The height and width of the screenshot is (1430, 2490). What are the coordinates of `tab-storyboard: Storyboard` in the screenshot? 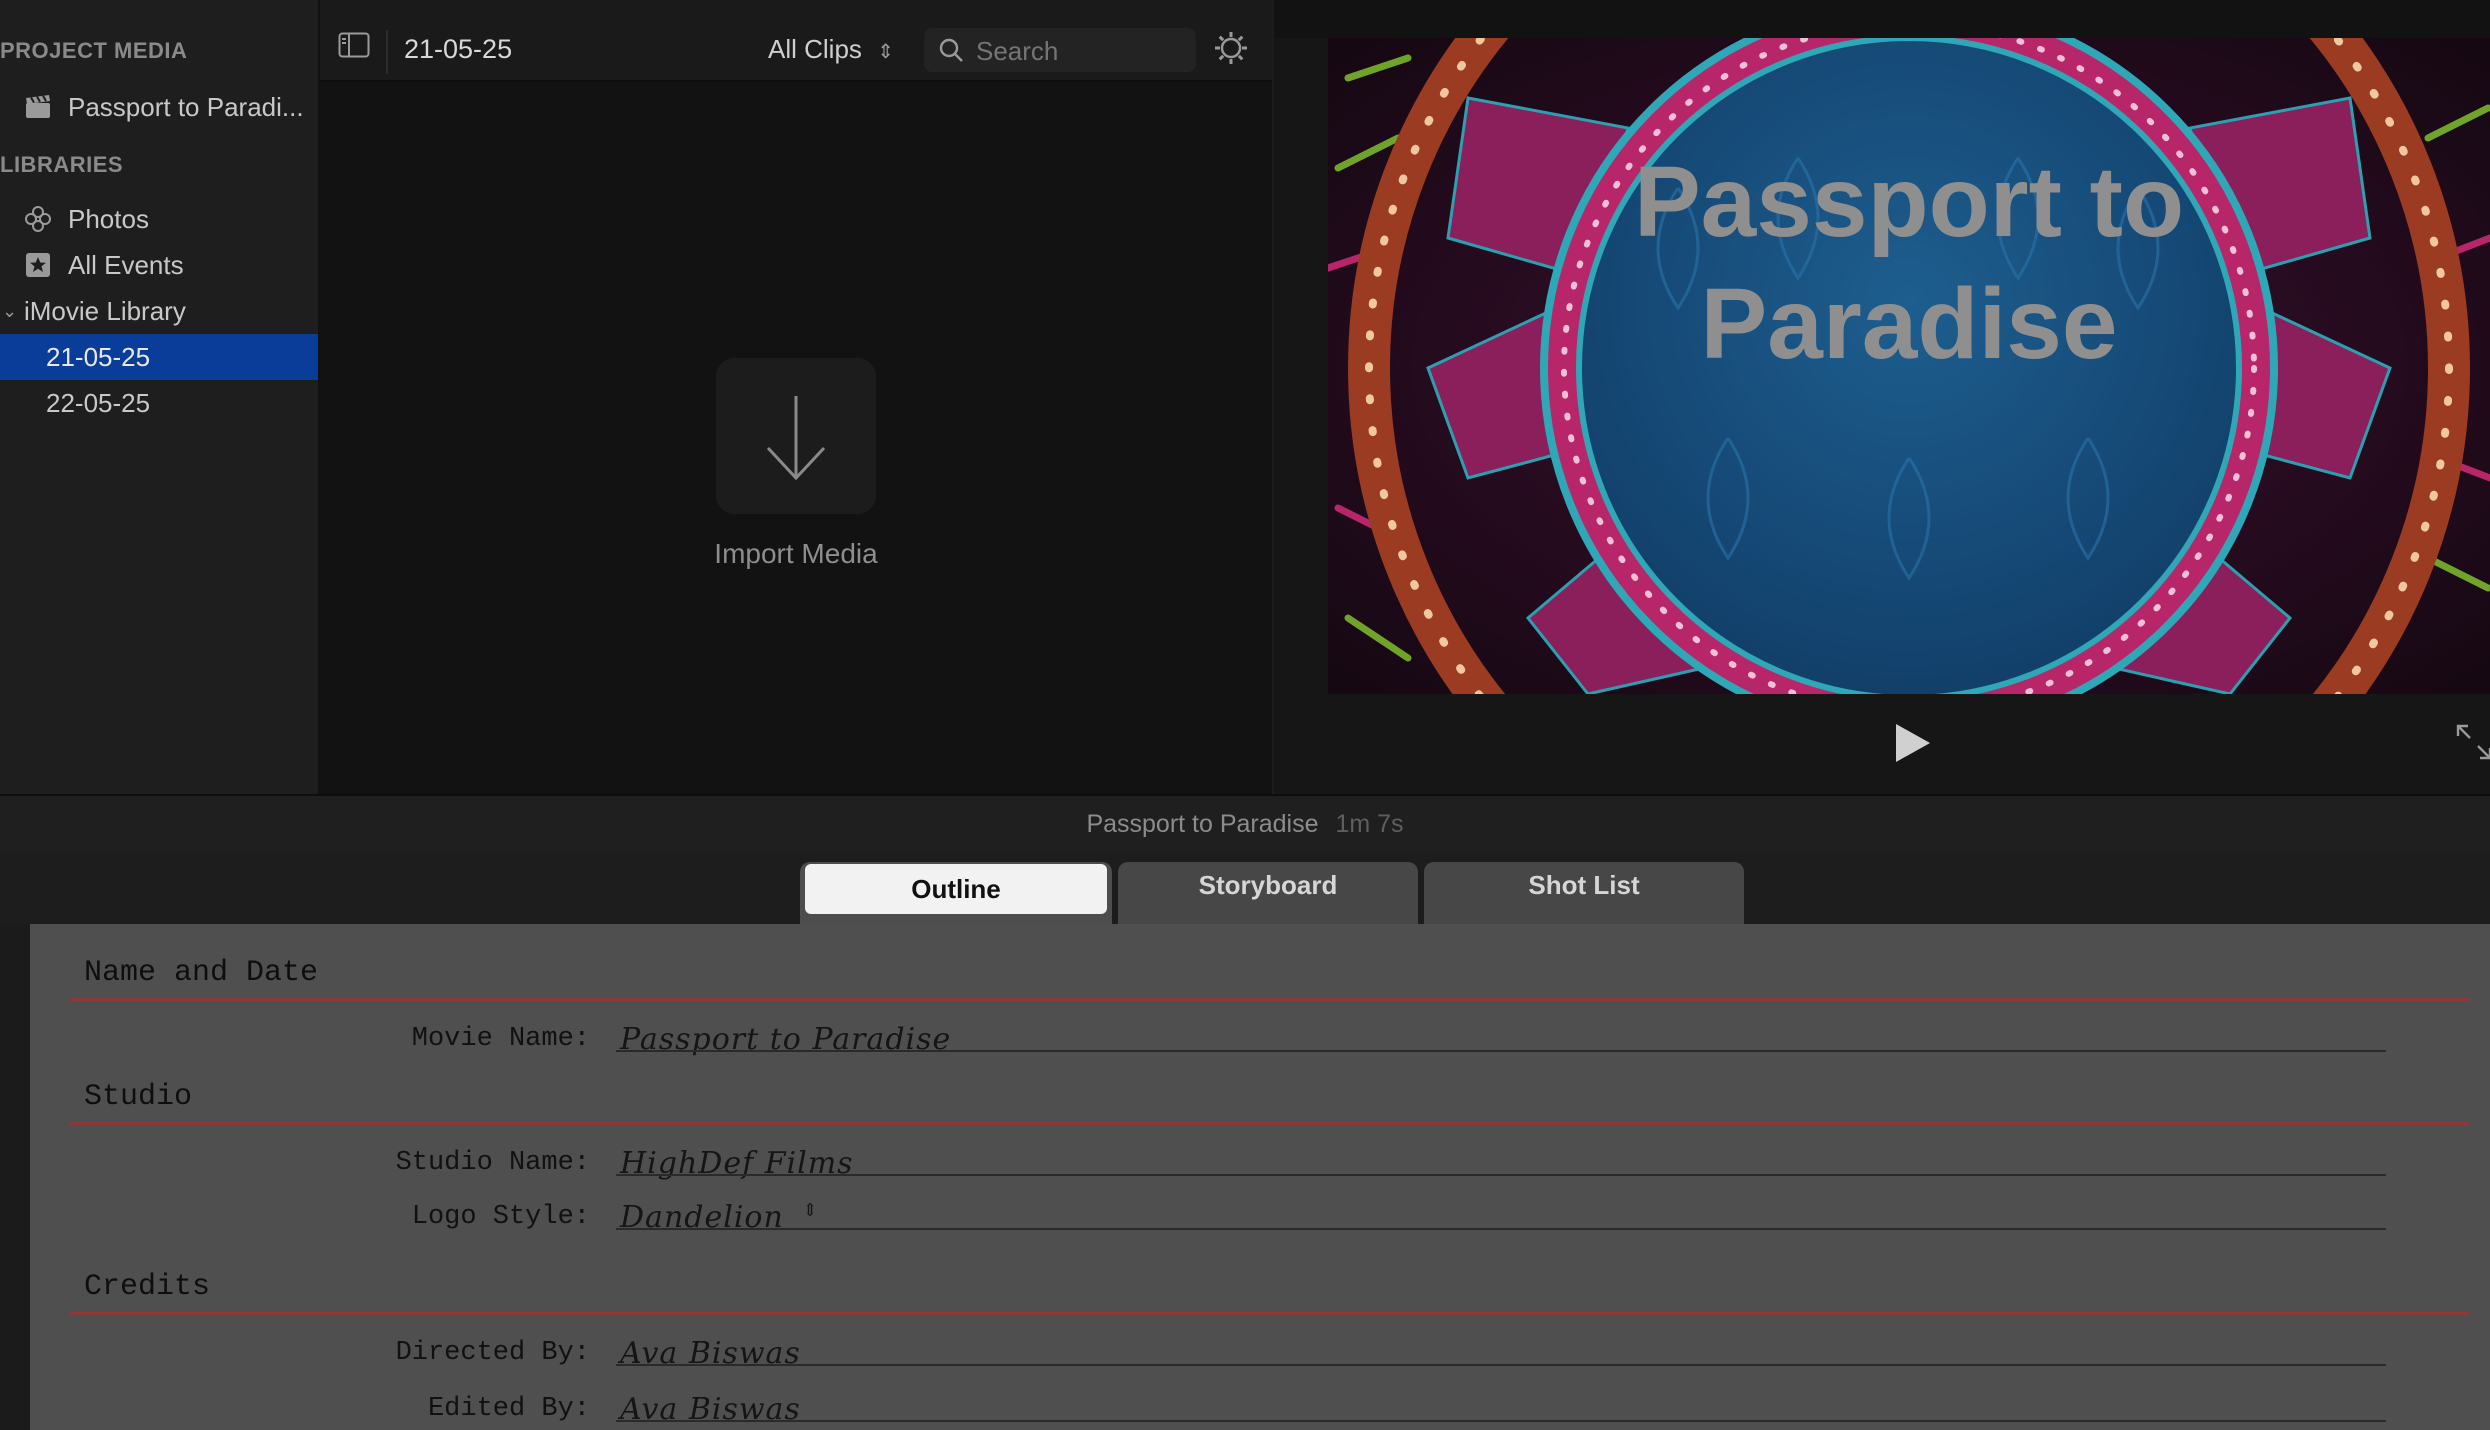 It's located at (1268, 893).